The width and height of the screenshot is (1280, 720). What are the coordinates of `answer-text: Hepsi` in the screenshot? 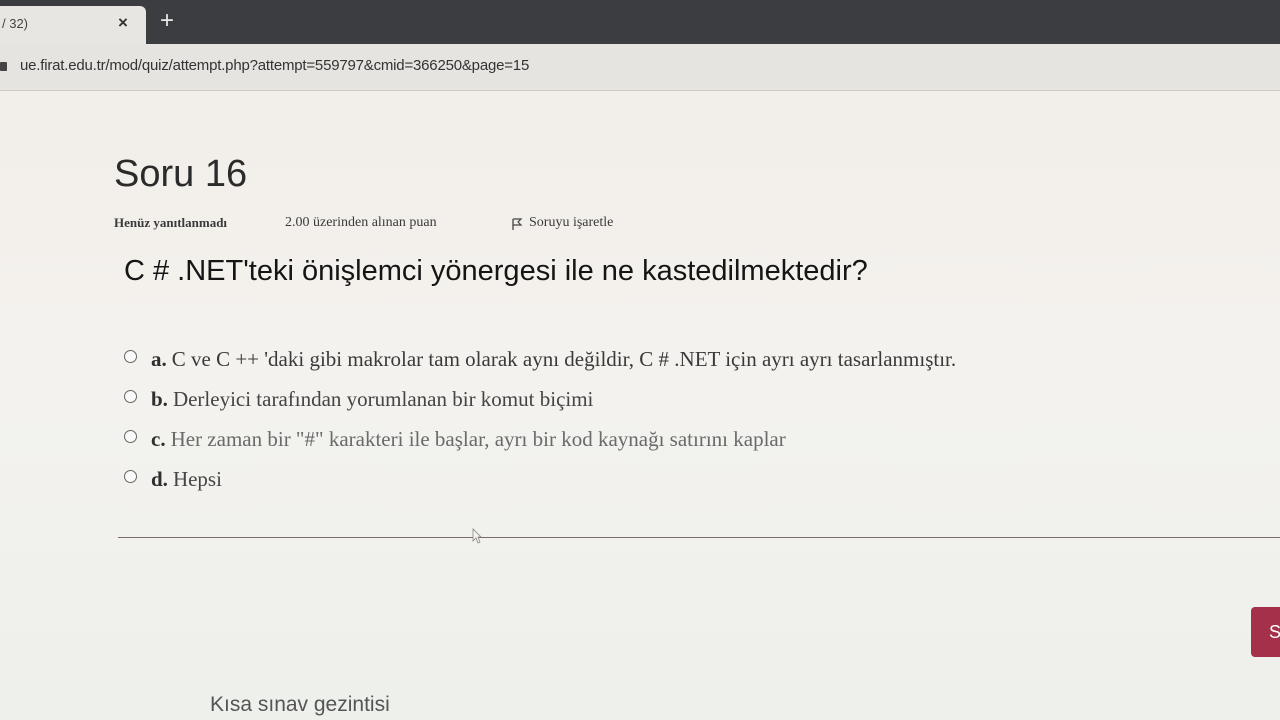 It's located at (197, 478).